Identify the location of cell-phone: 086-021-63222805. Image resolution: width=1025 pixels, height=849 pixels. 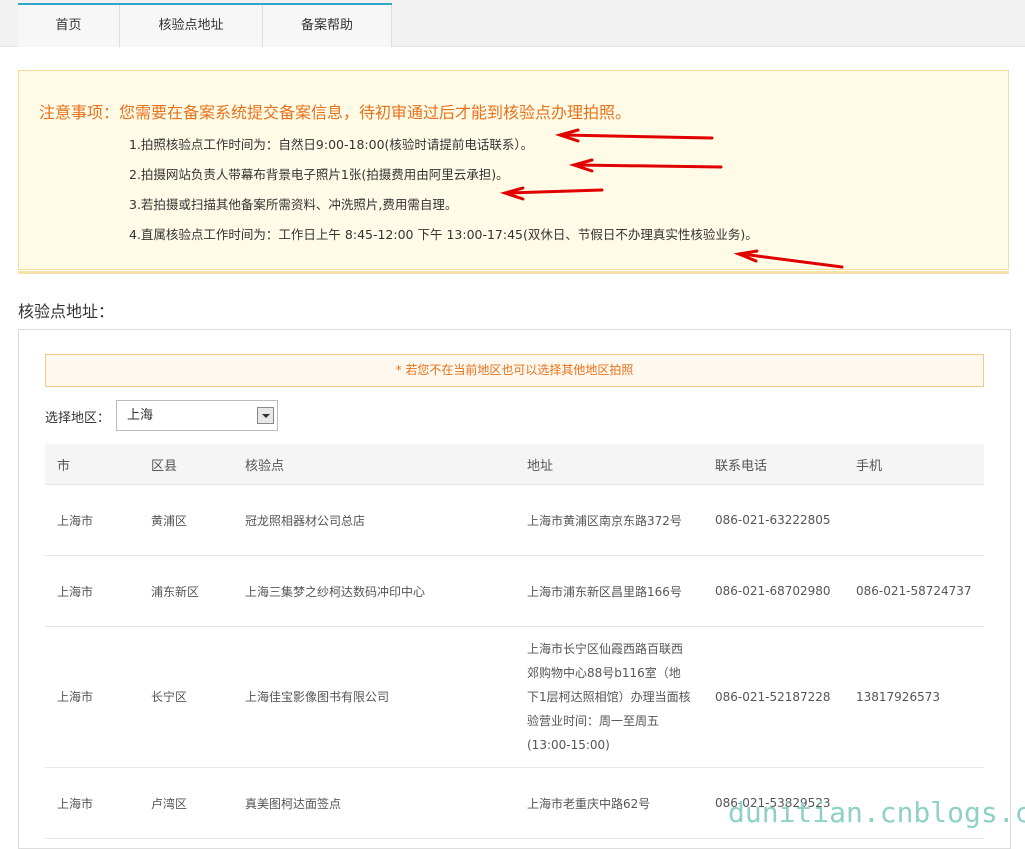
(773, 520).